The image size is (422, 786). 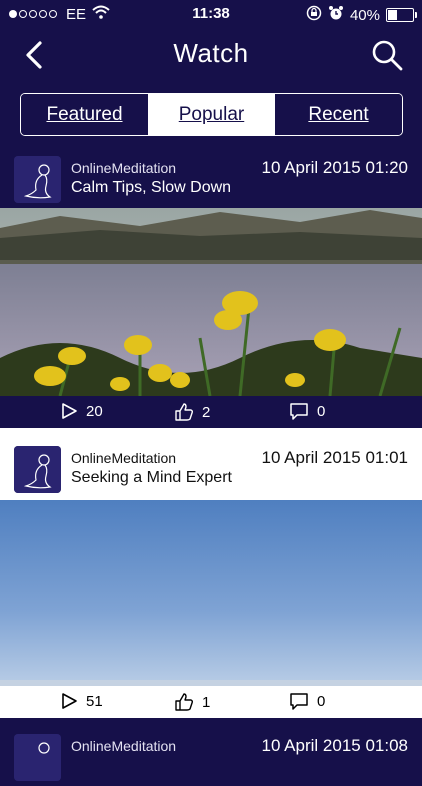 What do you see at coordinates (206, 412) in the screenshot?
I see `like-count-value: 2` at bounding box center [206, 412].